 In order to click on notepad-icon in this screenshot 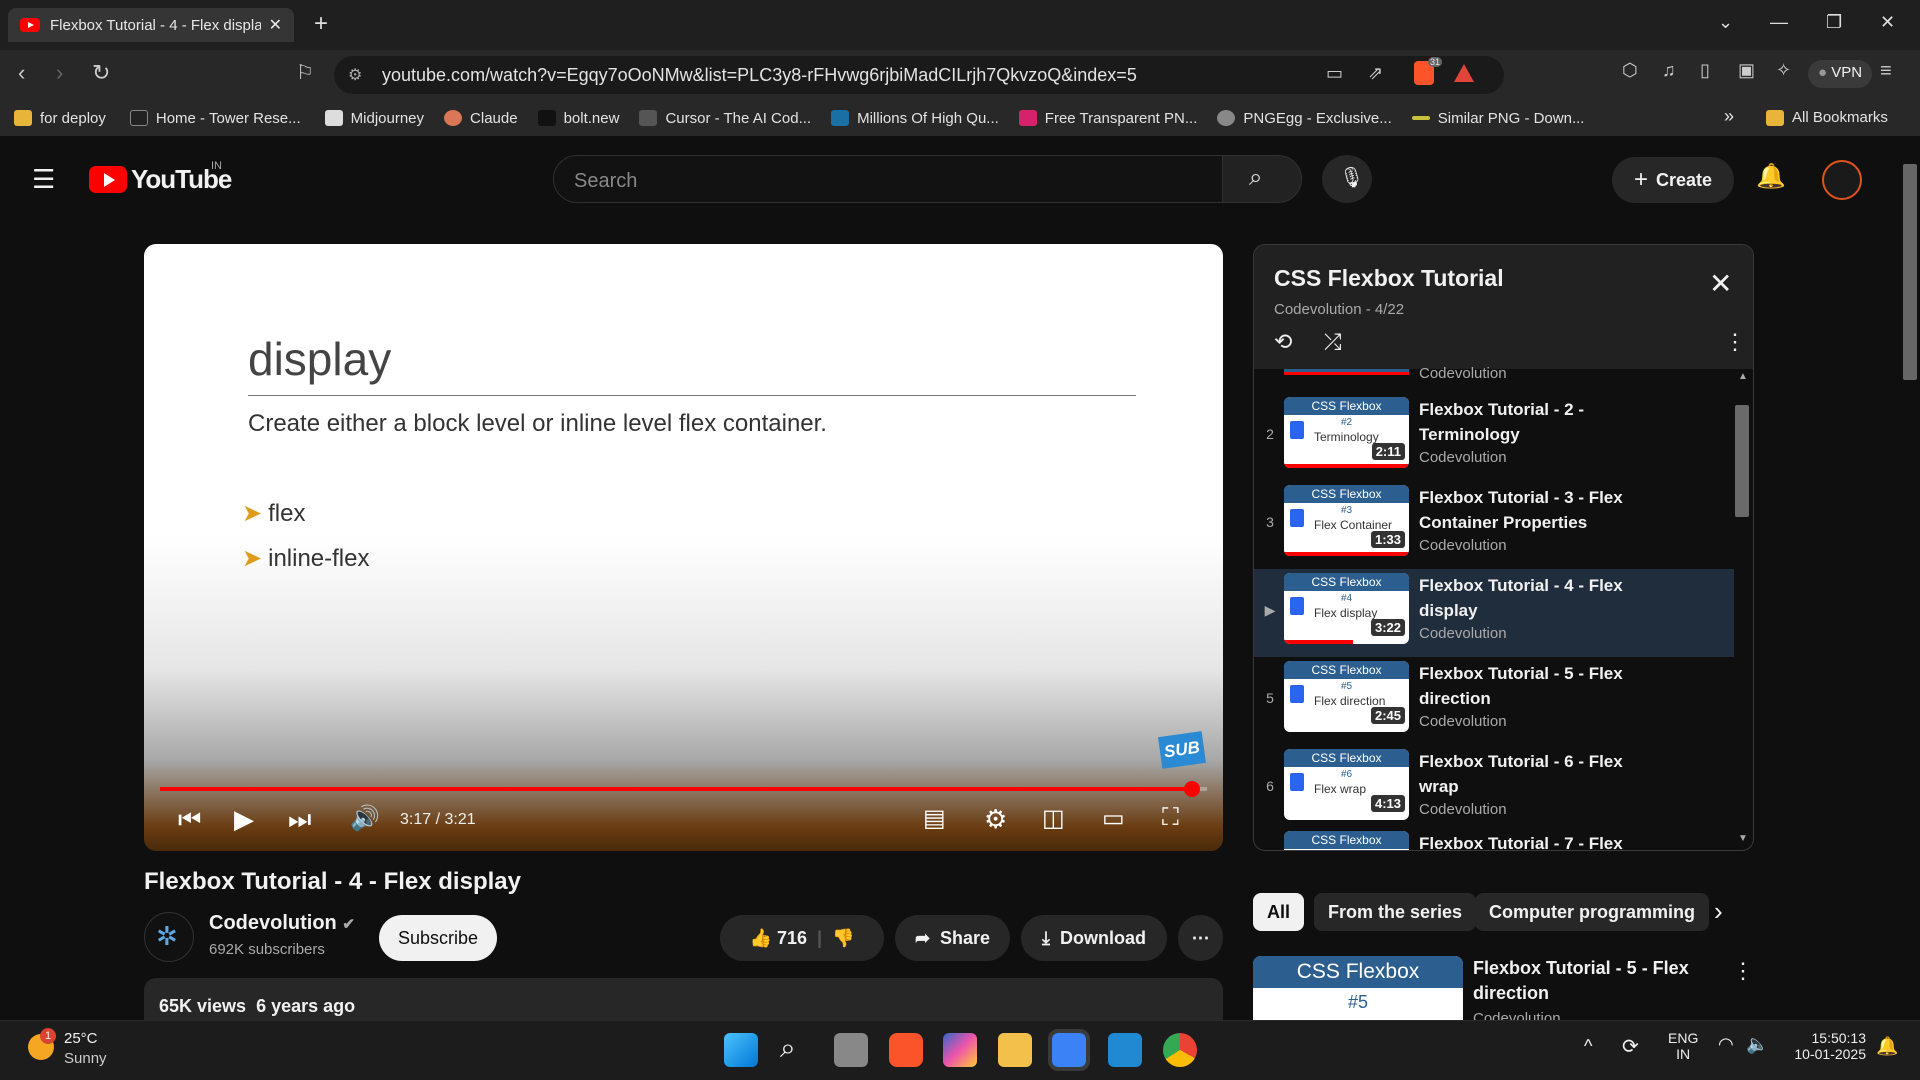, I will do `click(1069, 1050)`.